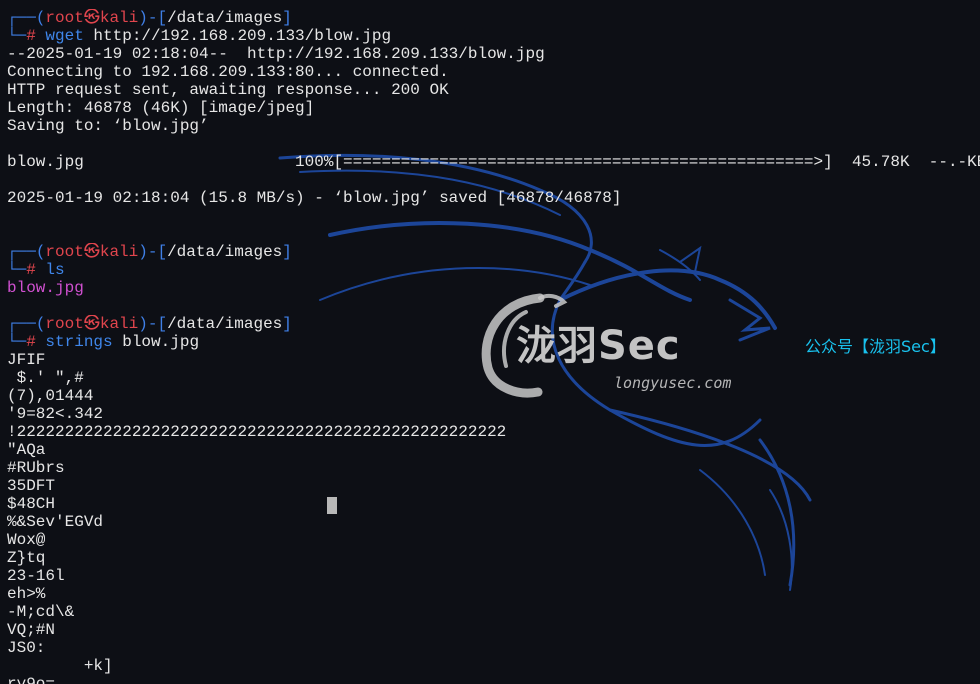  I want to click on text-cursor, so click(332, 505).